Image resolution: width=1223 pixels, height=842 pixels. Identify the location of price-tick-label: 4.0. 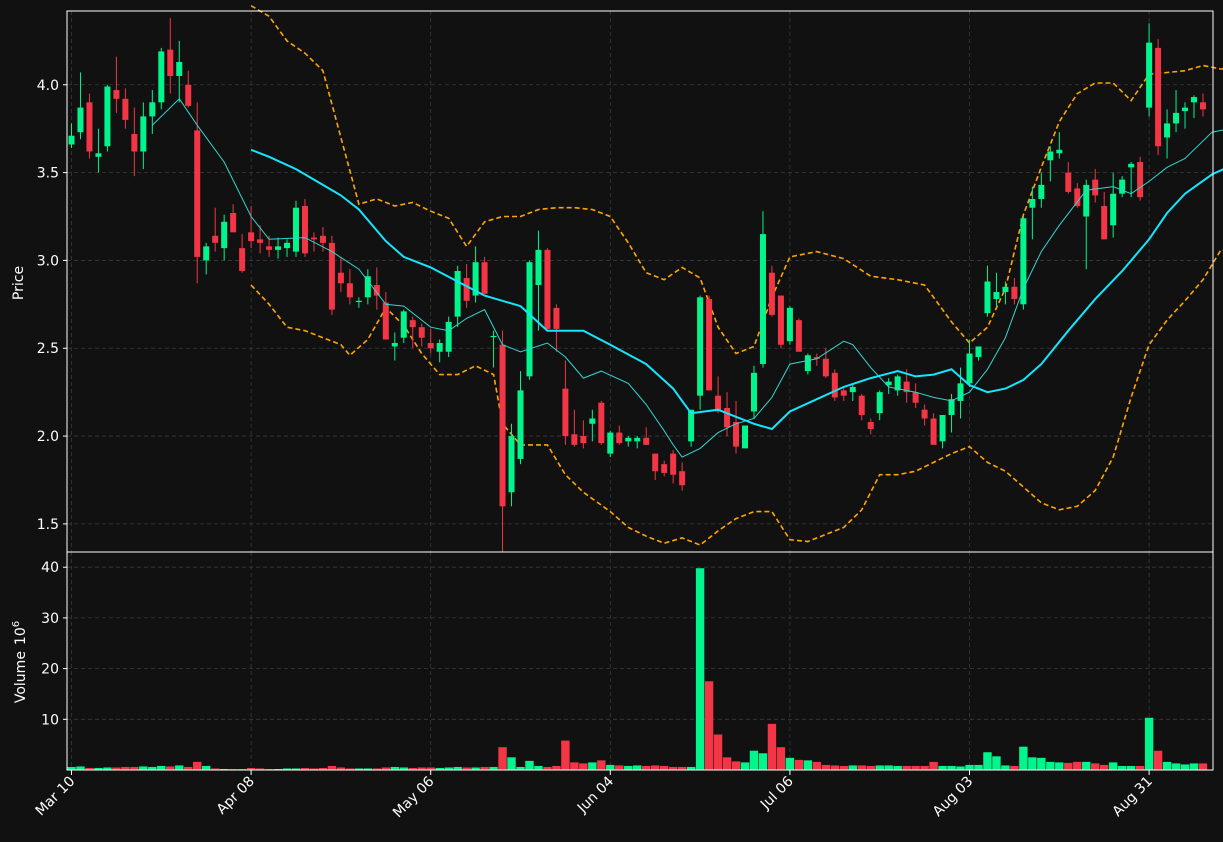
(48, 86).